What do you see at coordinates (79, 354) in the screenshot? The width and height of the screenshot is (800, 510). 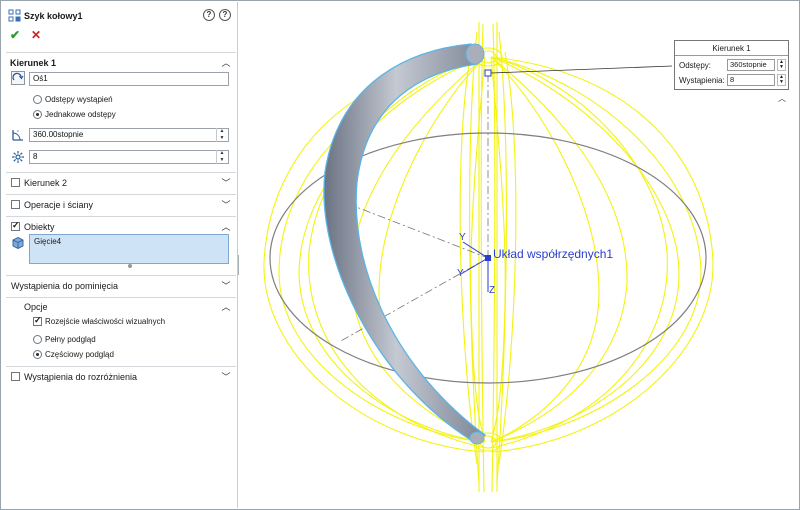 I see `radio-label-partial-preview: Częściowy podgląd` at bounding box center [79, 354].